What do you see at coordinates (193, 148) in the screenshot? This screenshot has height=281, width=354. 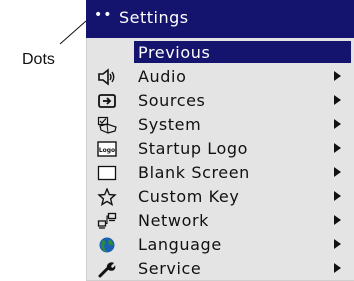 I see `menu-item-label: Startup Logo` at bounding box center [193, 148].